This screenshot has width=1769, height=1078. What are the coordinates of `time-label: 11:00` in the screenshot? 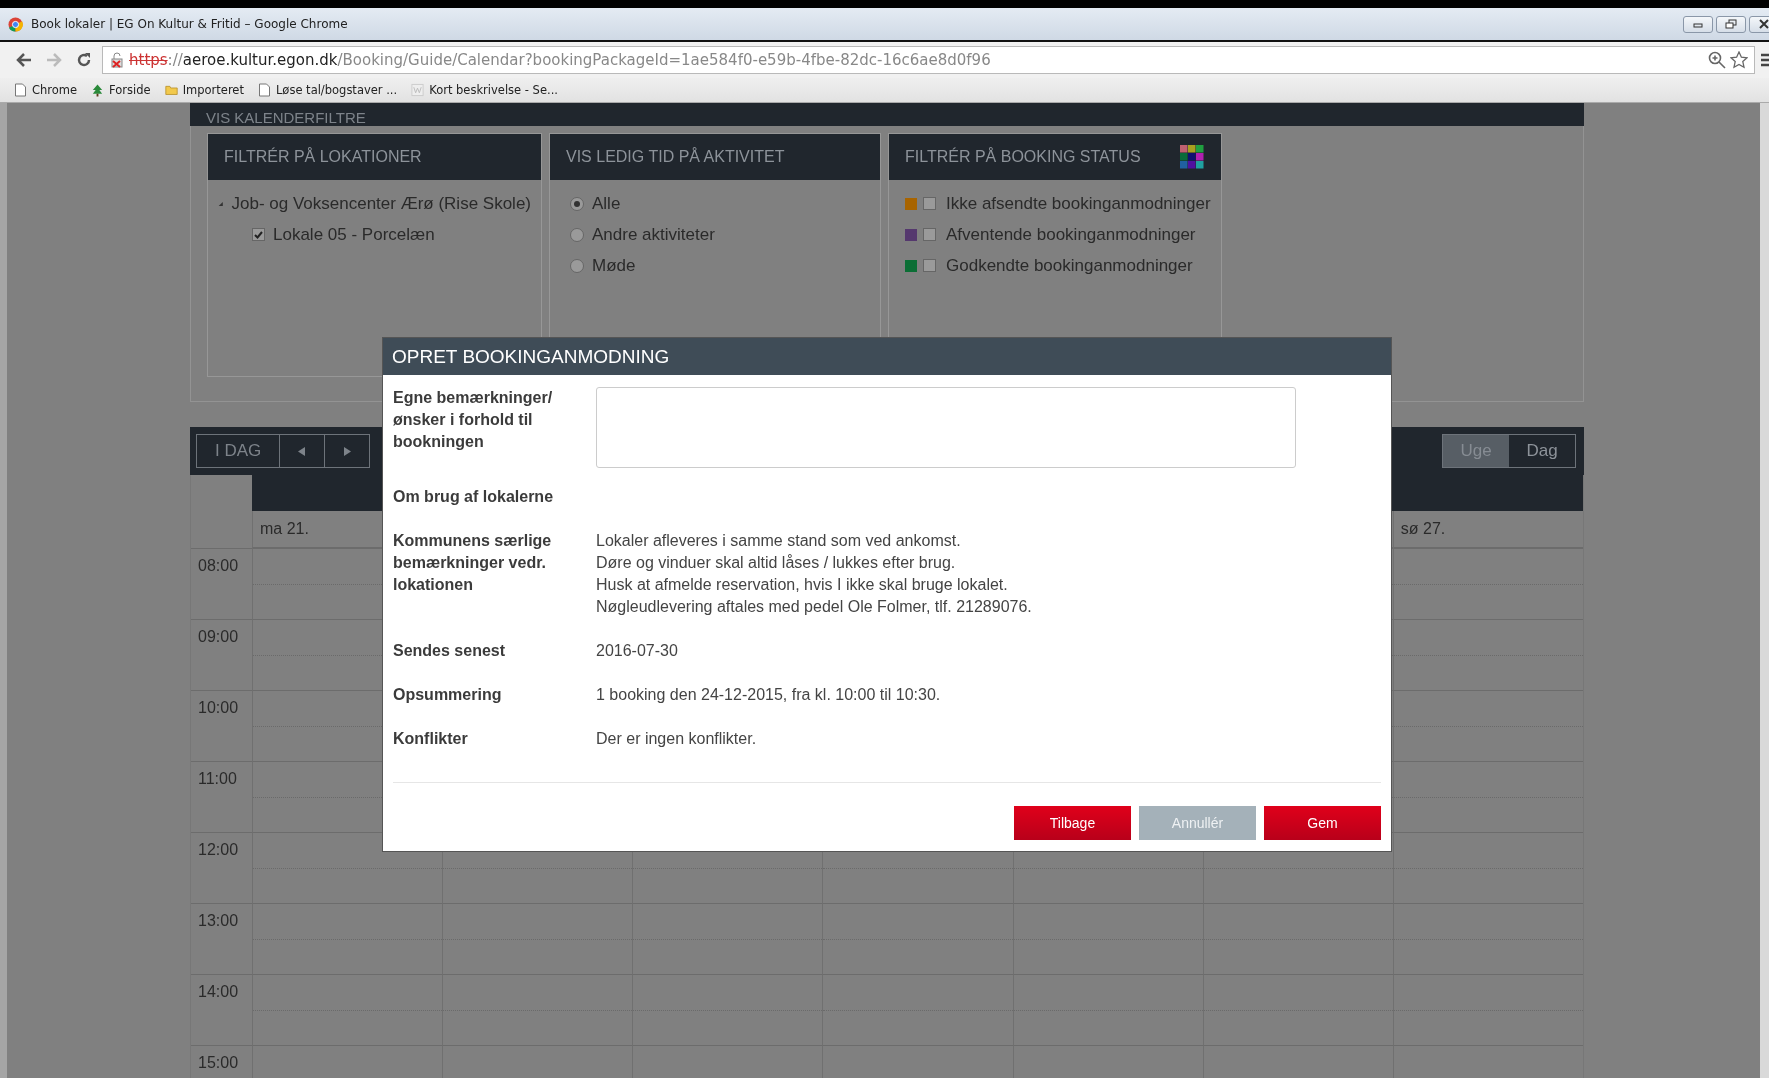 It's located at (217, 778).